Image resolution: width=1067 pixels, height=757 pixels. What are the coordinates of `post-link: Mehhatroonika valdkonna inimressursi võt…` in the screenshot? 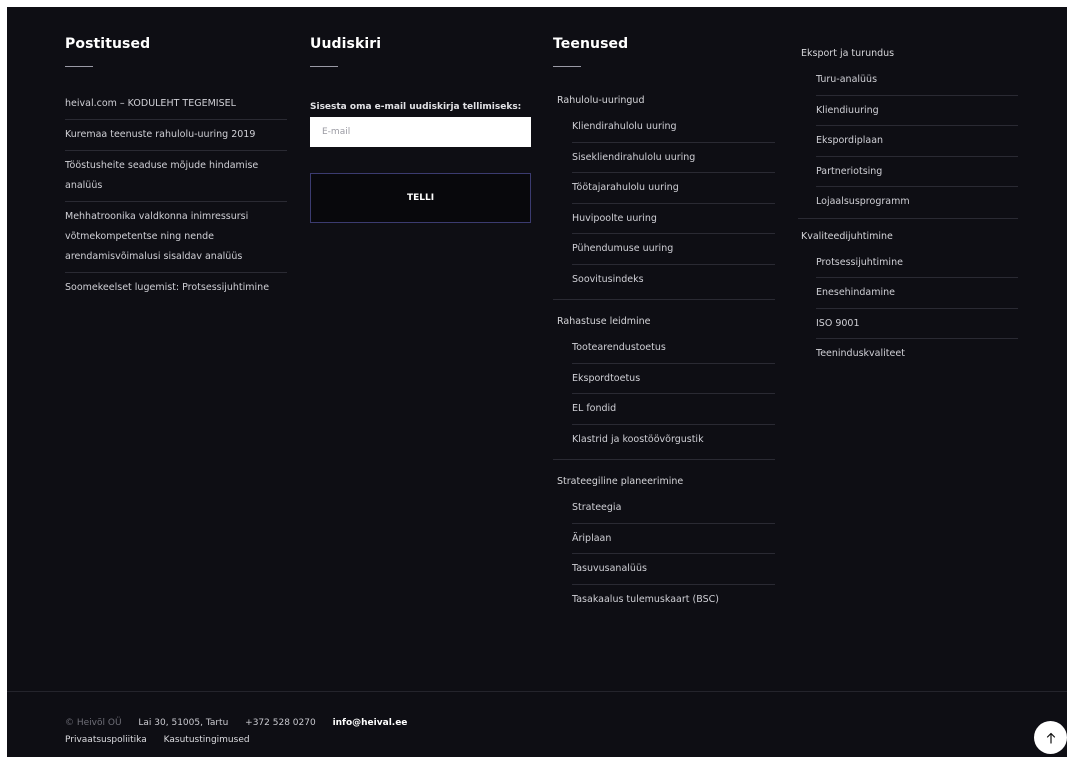 It's located at (176, 237).